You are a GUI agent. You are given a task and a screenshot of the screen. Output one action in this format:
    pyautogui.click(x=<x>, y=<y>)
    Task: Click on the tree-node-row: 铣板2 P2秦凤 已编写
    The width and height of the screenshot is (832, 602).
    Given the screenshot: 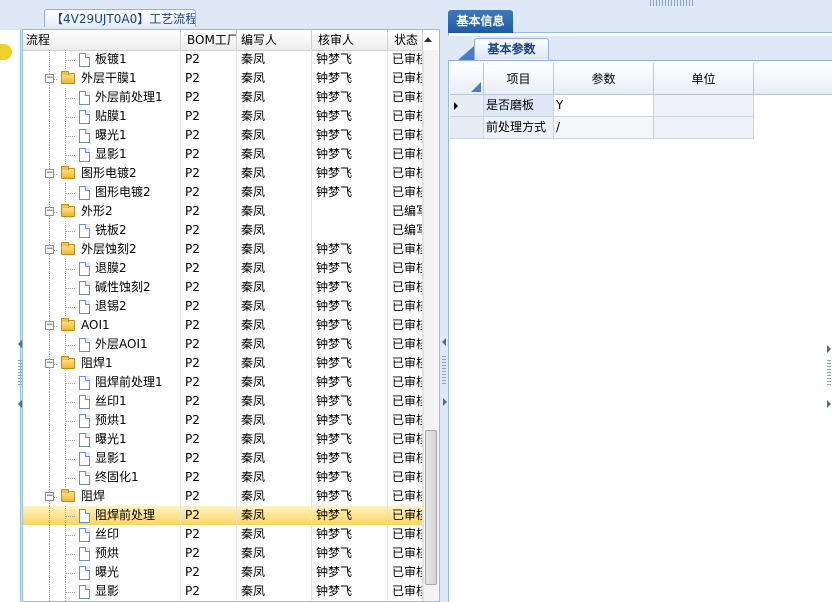 What is the action you would take?
    pyautogui.click(x=223, y=230)
    